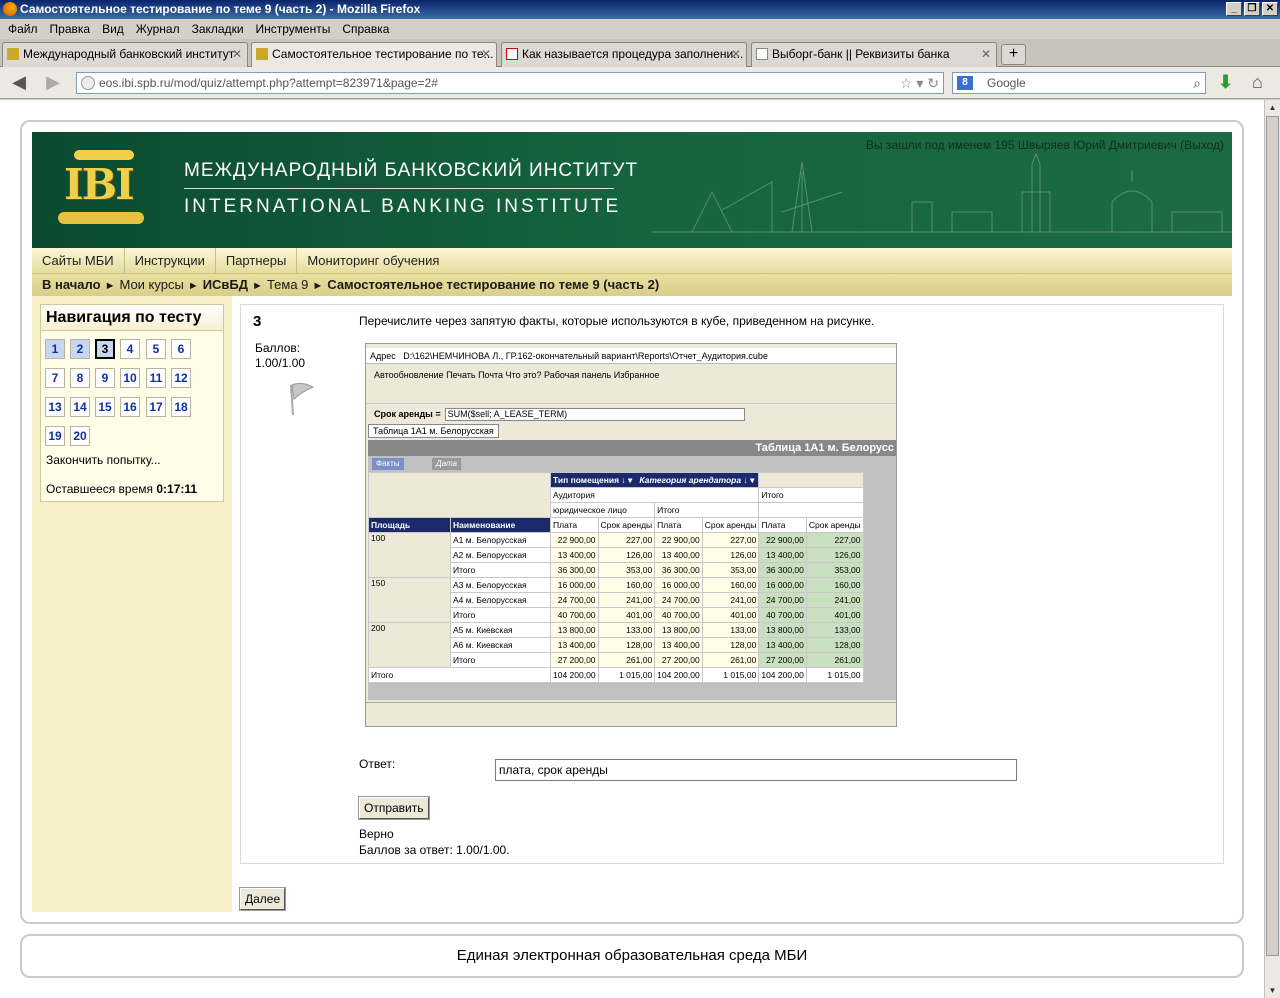 Image resolution: width=1280 pixels, height=998 pixels. I want to click on question-2-button: 2, so click(80, 349).